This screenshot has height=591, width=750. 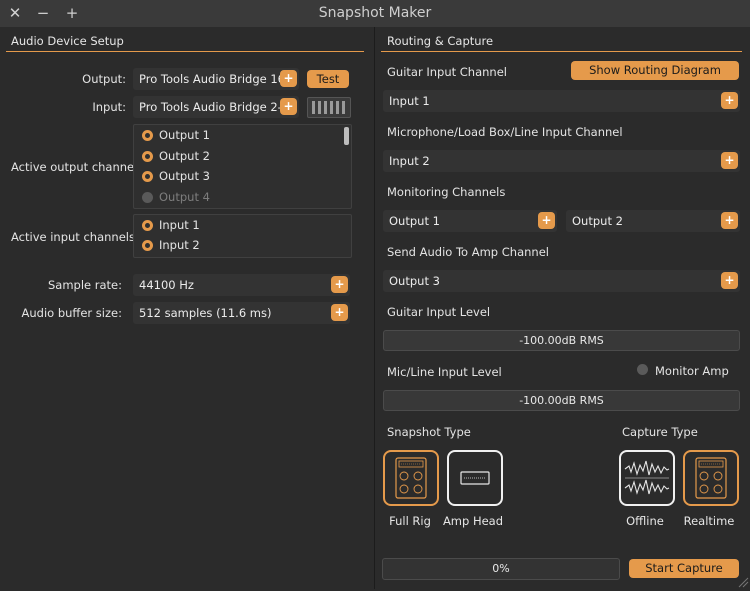 What do you see at coordinates (147, 197) in the screenshot?
I see `output-4-checkbox` at bounding box center [147, 197].